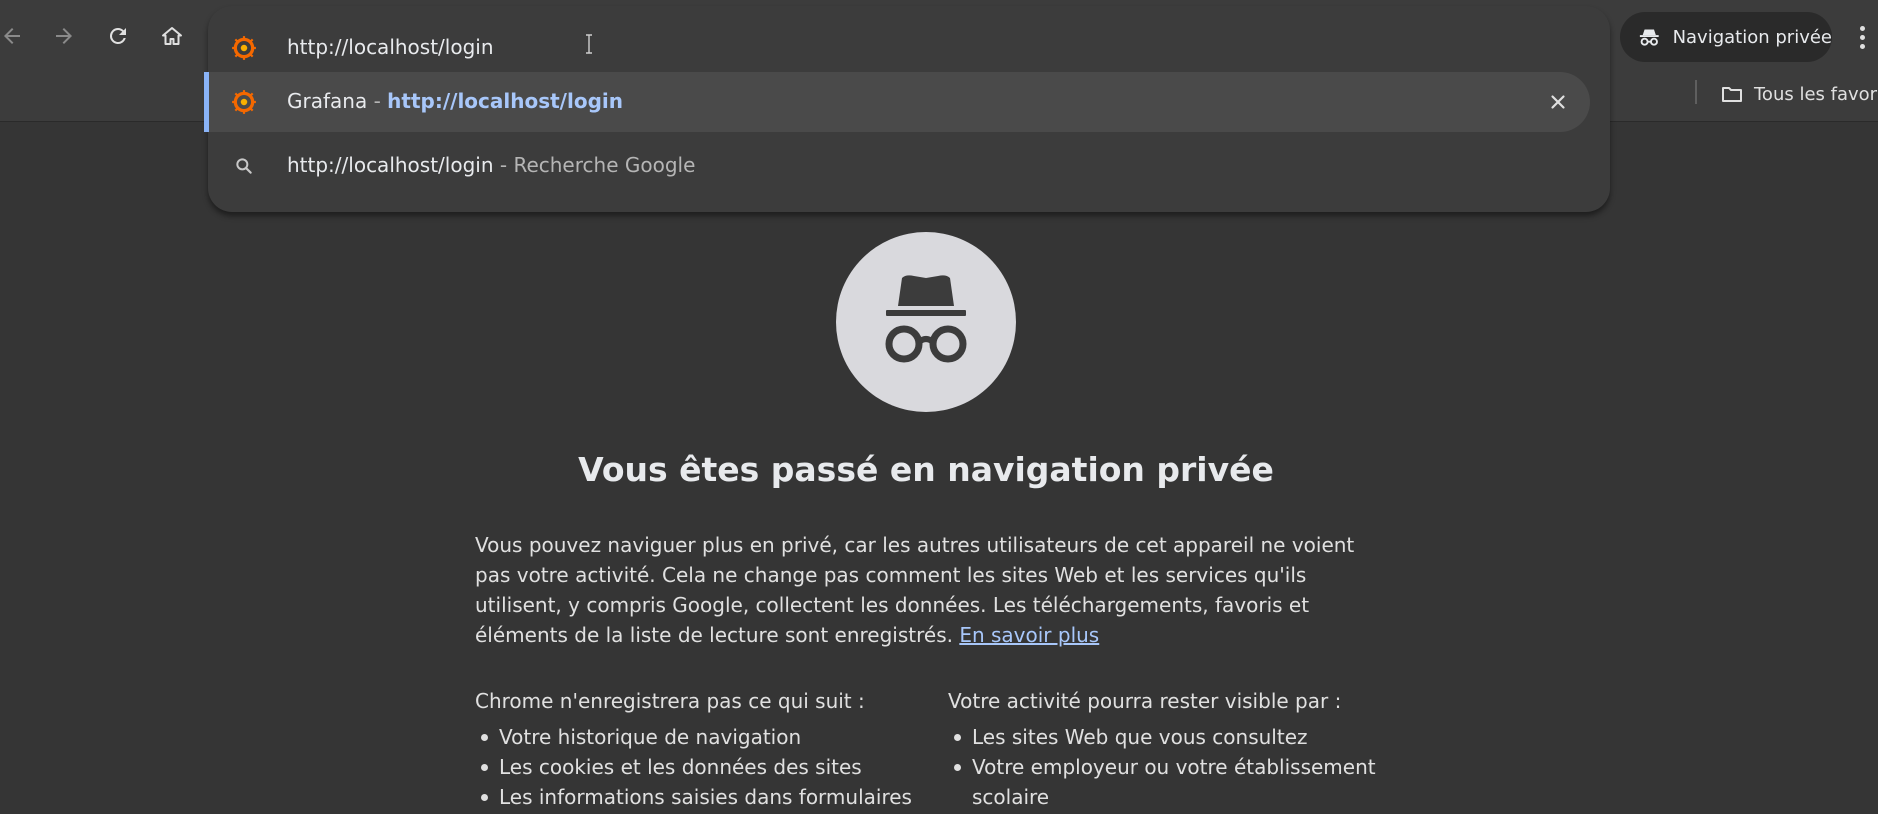 This screenshot has width=1878, height=814. Describe the element at coordinates (390, 165) in the screenshot. I see `suggestion-query: http://localhost/login` at that location.